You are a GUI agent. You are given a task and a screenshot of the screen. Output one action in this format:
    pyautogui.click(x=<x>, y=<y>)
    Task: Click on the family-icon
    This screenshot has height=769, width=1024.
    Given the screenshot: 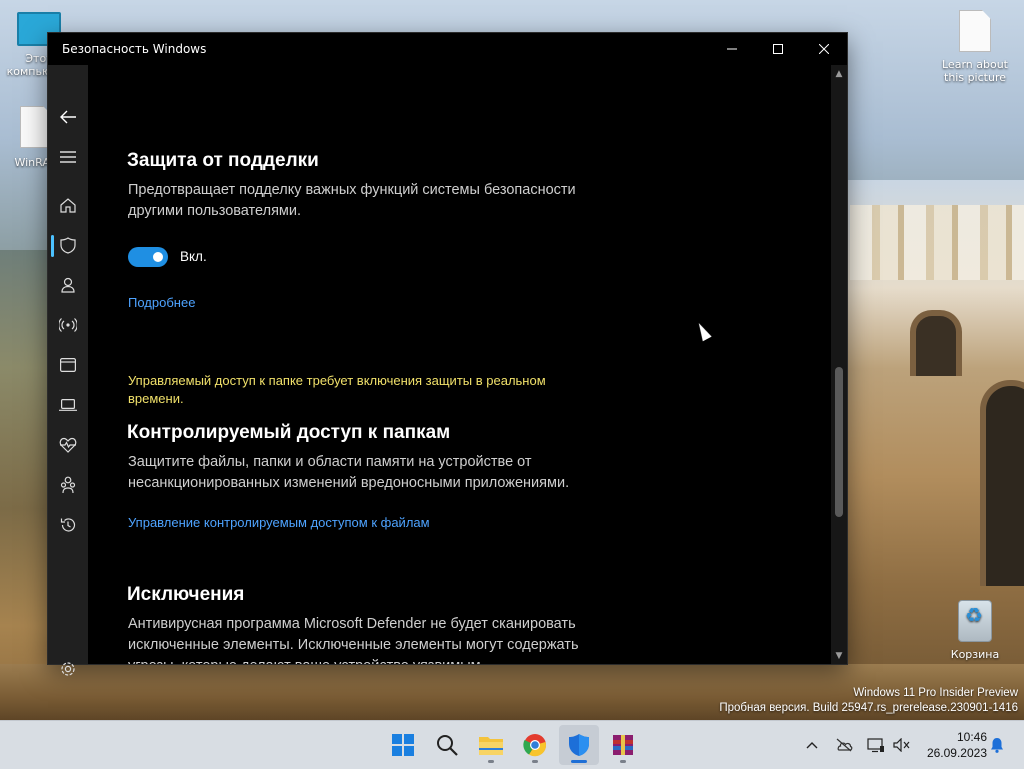 What is the action you would take?
    pyautogui.click(x=68, y=485)
    